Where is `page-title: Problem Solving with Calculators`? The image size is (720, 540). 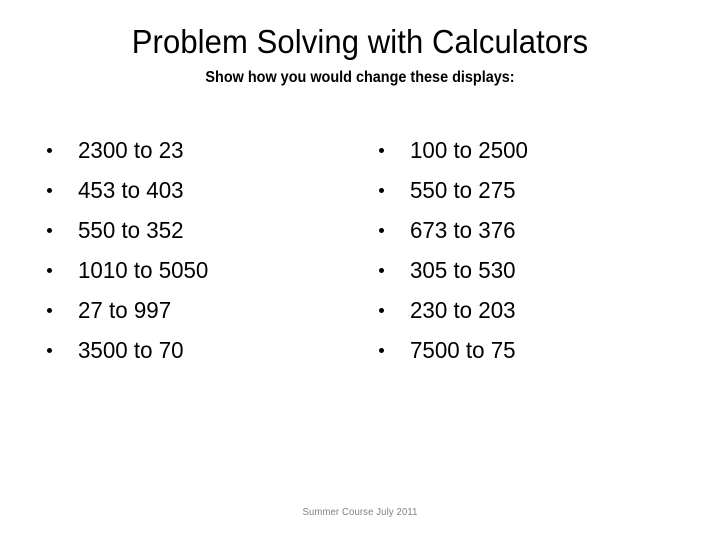
page-title: Problem Solving with Calculators is located at coordinates (360, 41).